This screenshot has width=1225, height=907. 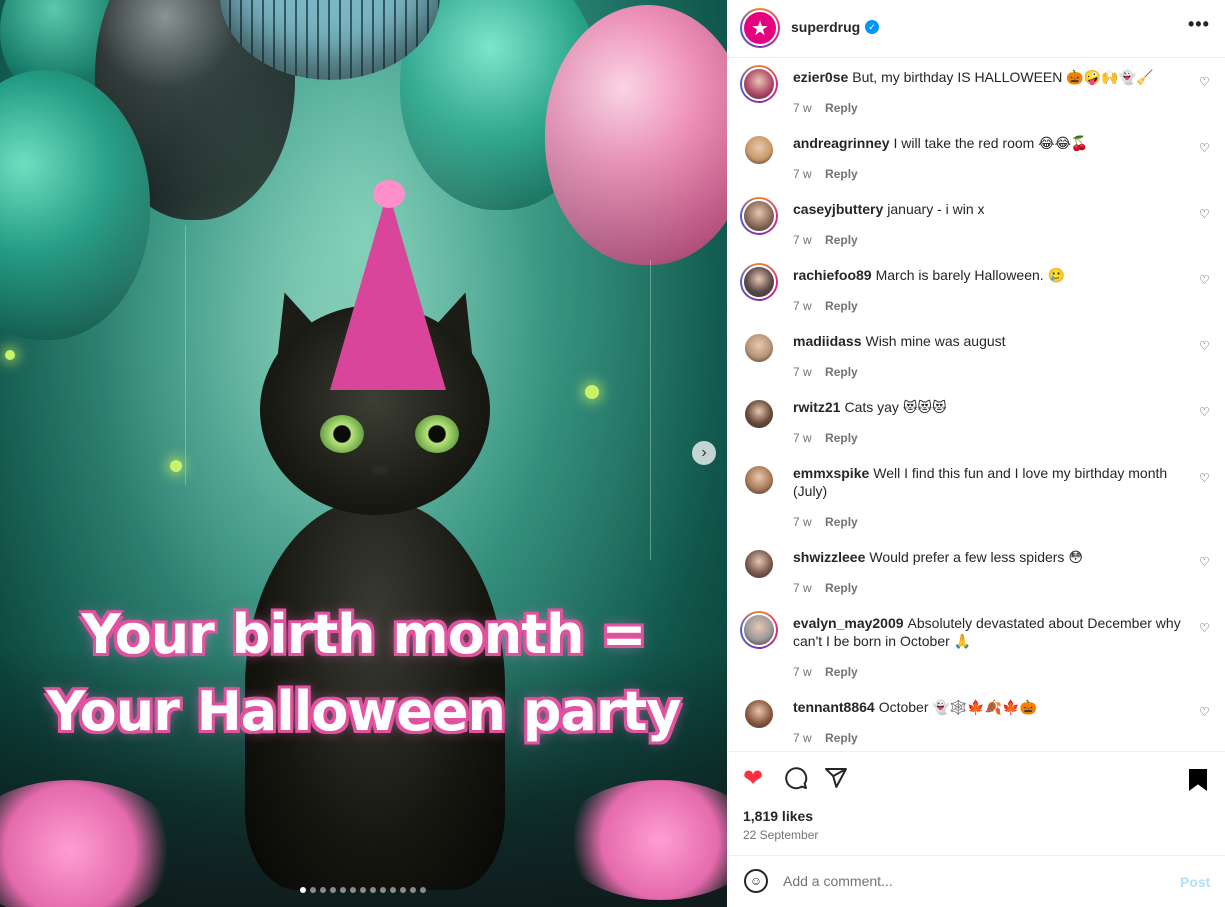 What do you see at coordinates (10, 355) in the screenshot?
I see `light-orb` at bounding box center [10, 355].